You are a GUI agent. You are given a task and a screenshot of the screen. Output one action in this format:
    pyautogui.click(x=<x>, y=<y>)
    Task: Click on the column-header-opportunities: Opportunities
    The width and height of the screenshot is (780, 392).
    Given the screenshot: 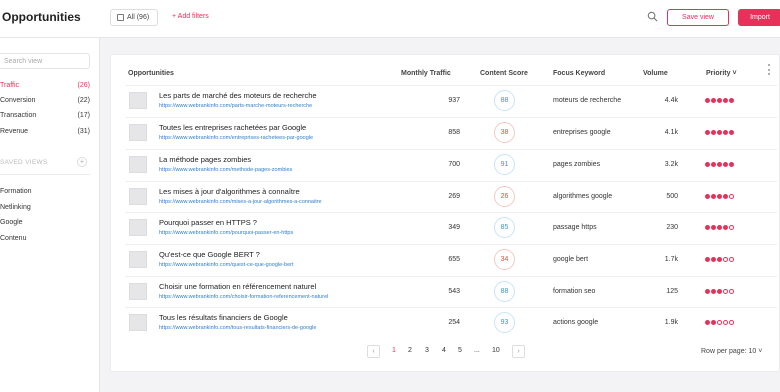 What is the action you would take?
    pyautogui.click(x=151, y=73)
    